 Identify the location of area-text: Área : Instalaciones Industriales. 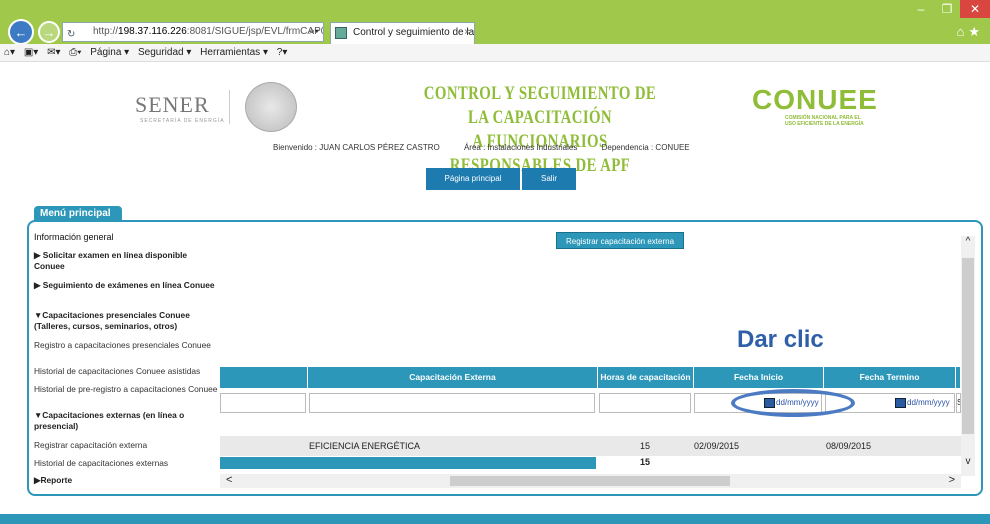
(520, 147).